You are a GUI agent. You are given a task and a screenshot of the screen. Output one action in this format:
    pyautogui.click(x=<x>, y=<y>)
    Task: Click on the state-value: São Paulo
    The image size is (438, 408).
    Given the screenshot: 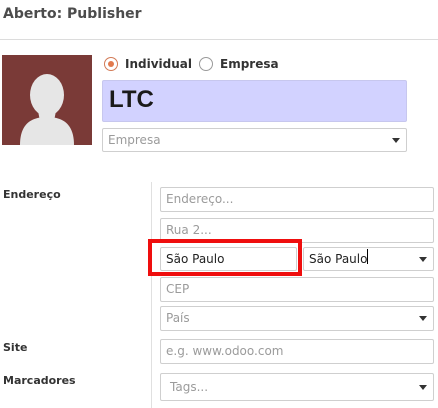 What is the action you would take?
    pyautogui.click(x=338, y=259)
    